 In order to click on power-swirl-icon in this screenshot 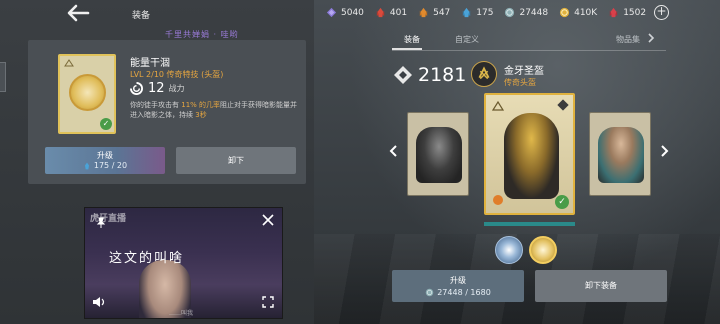, I will do `click(136, 88)`.